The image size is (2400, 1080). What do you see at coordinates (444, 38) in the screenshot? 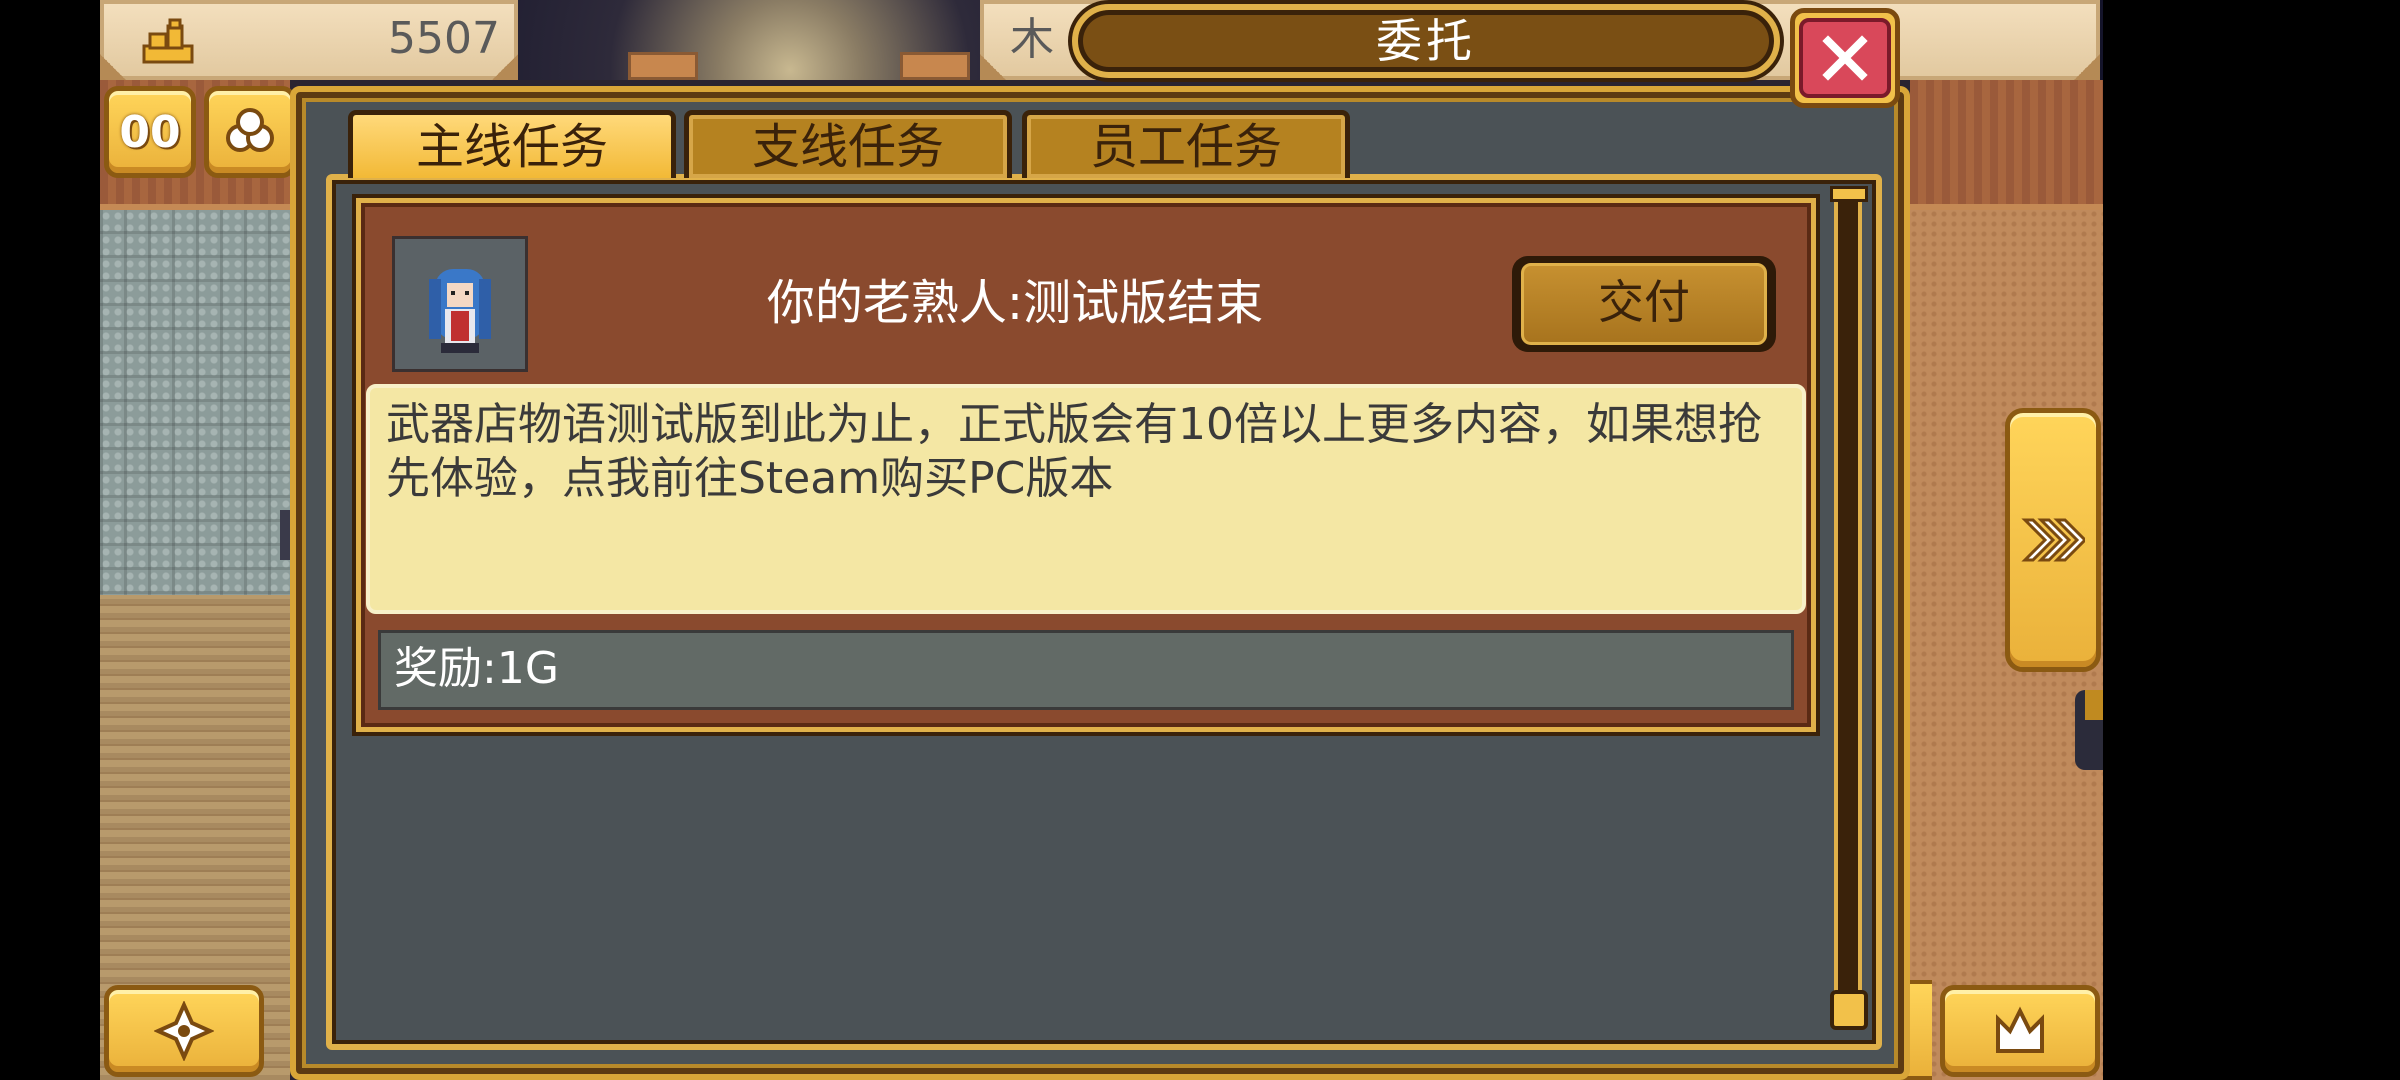
I see `money-value: 5507` at bounding box center [444, 38].